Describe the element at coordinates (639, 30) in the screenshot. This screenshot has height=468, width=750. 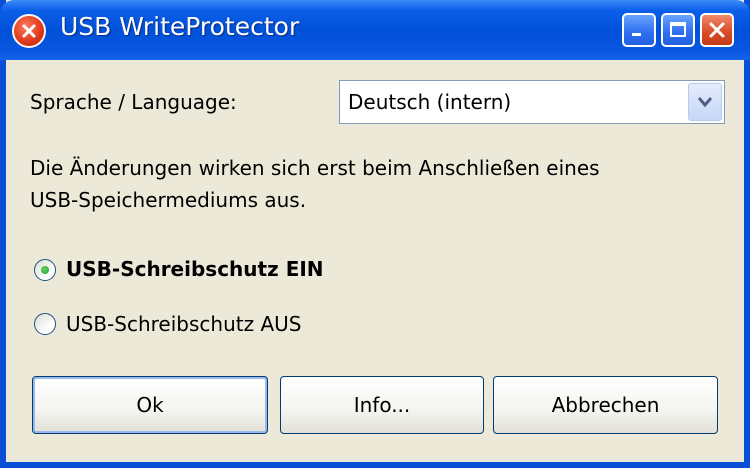
I see `minimize-button` at that location.